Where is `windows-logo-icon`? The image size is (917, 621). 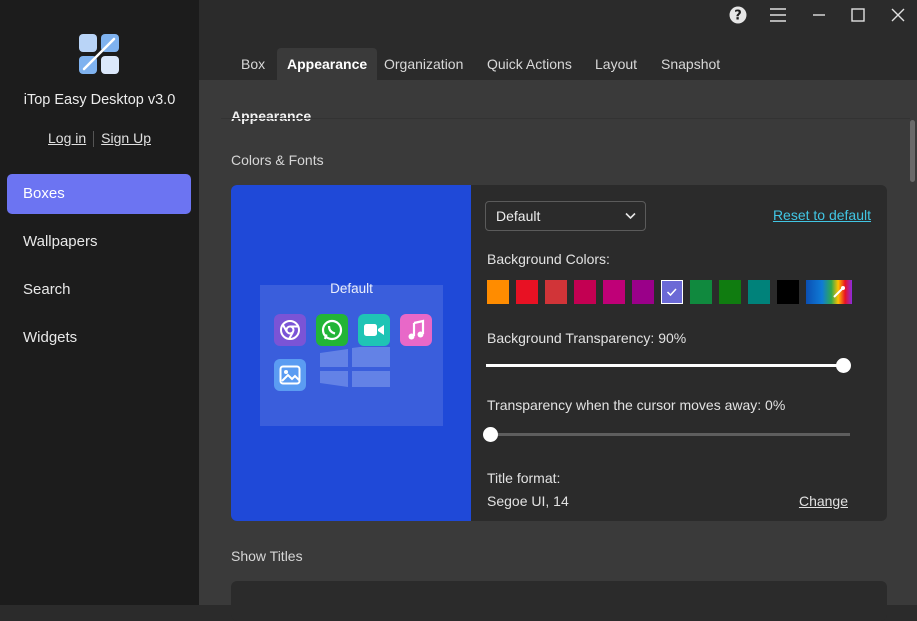 windows-logo-icon is located at coordinates (355, 367).